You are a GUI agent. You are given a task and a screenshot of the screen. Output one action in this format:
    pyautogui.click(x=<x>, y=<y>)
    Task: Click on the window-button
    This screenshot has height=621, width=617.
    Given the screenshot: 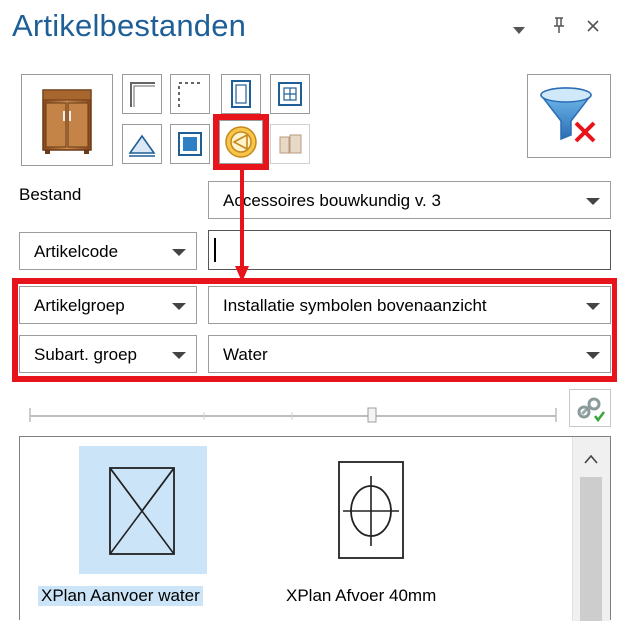 What is the action you would take?
    pyautogui.click(x=290, y=94)
    